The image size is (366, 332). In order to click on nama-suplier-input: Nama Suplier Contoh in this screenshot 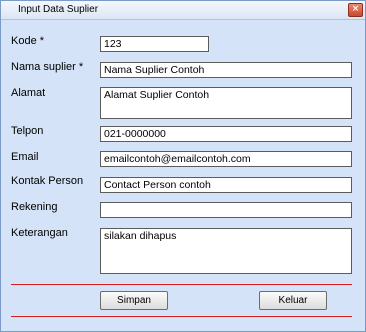, I will do `click(226, 70)`.